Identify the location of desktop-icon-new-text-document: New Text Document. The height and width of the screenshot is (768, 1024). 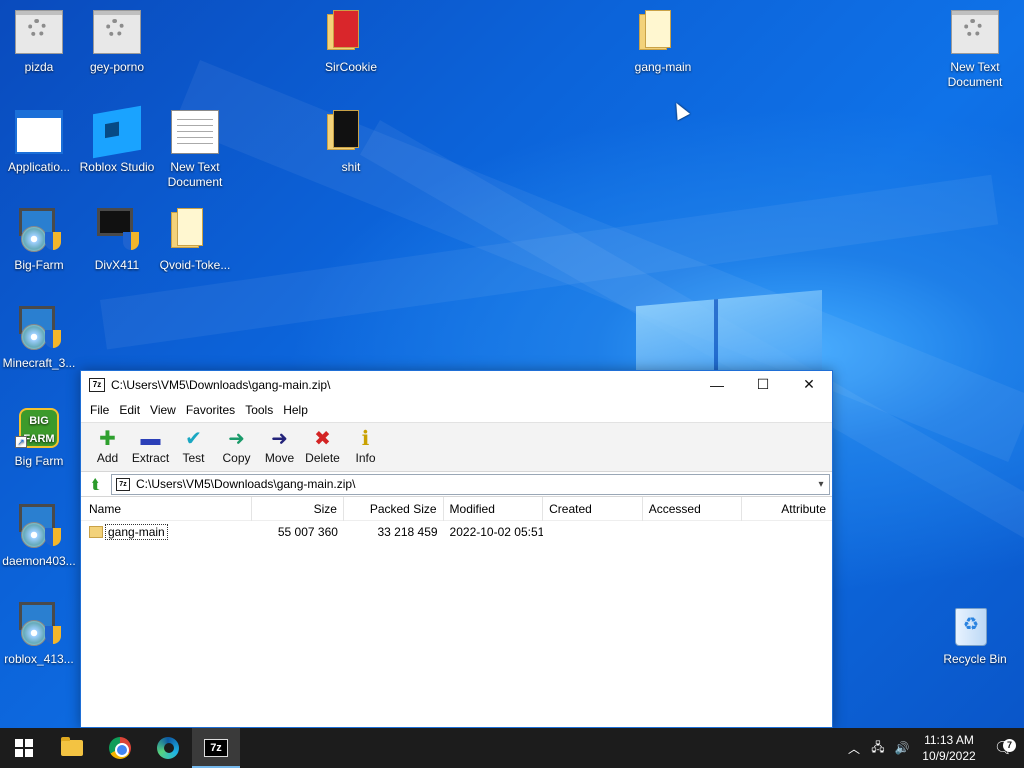
(975, 50).